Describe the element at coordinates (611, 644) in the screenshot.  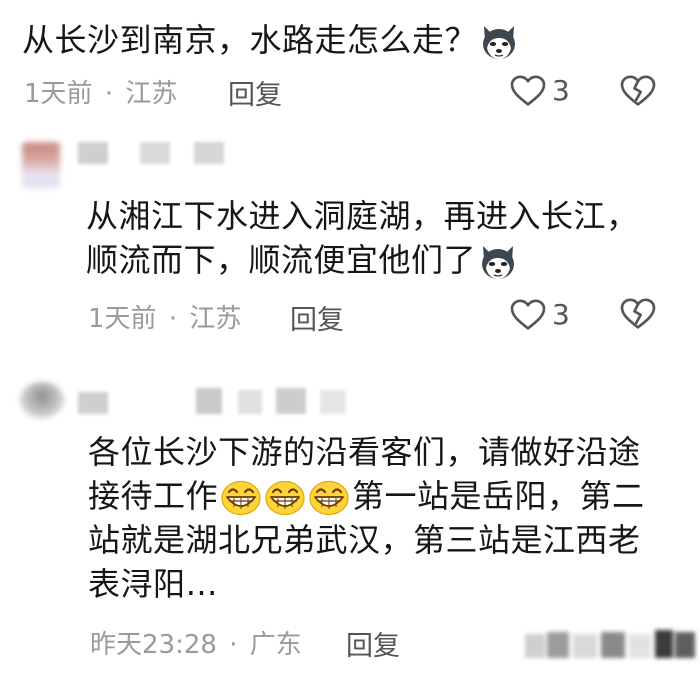
I see `watermark-blurred` at that location.